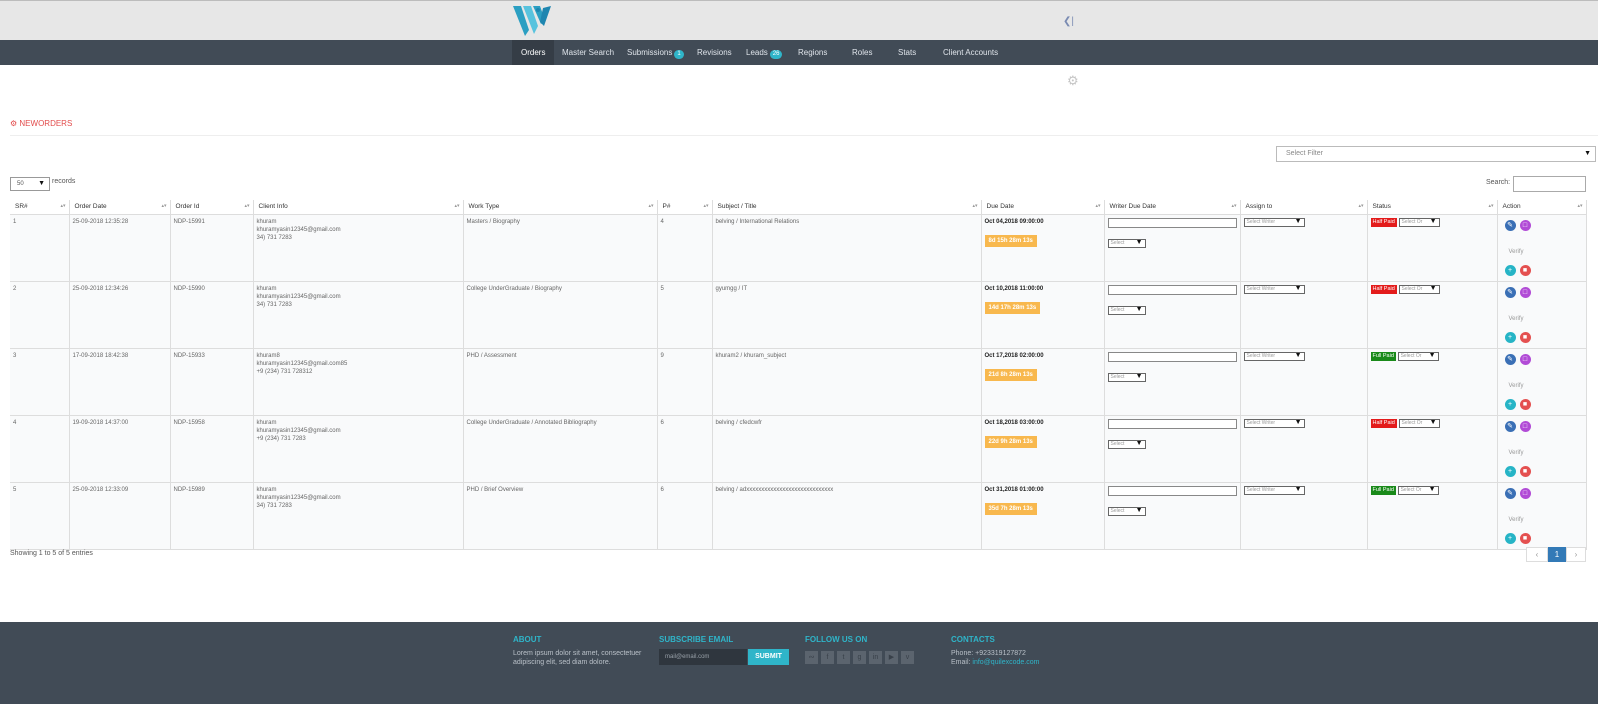  I want to click on subscribe-submit-button: SUBMIT, so click(768, 657).